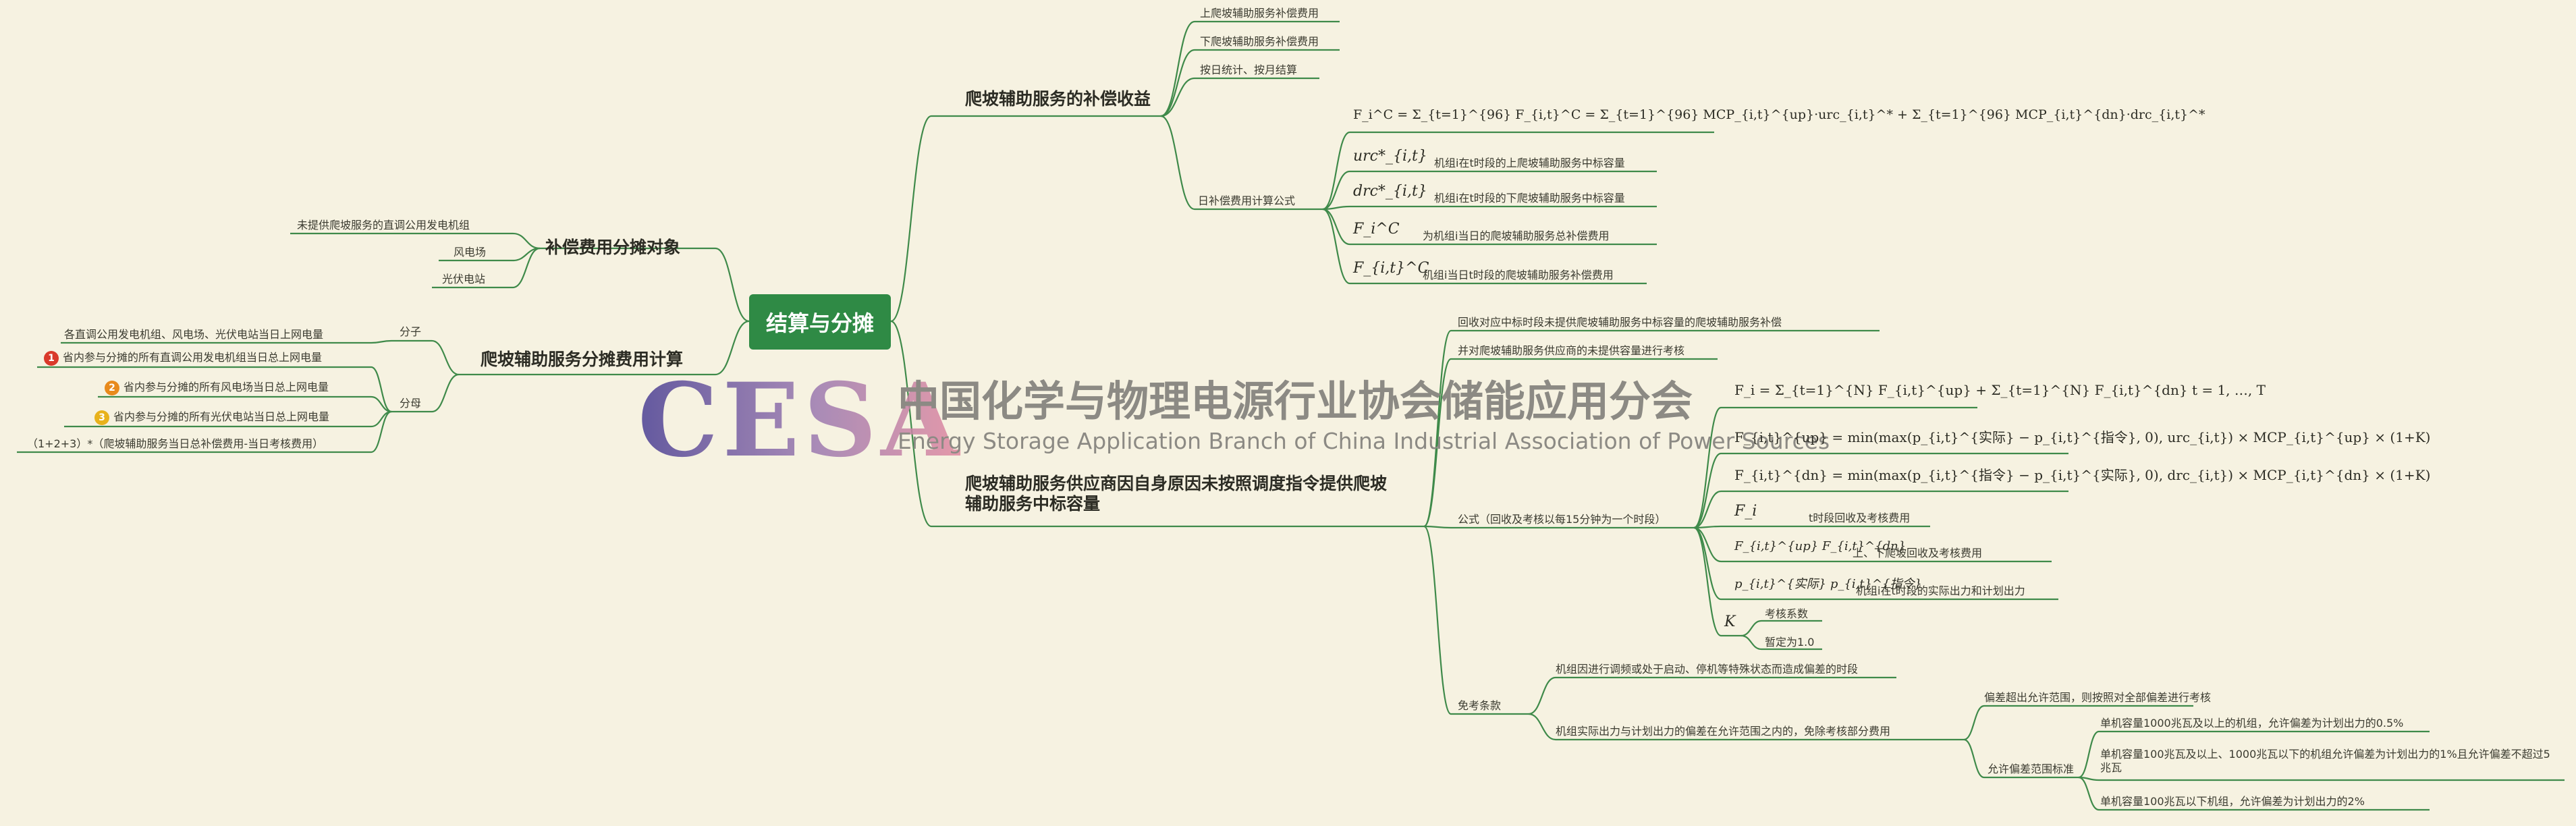  What do you see at coordinates (1248, 70) in the screenshot?
I see `node-settlement-cycle: 按日统计、按月结算` at bounding box center [1248, 70].